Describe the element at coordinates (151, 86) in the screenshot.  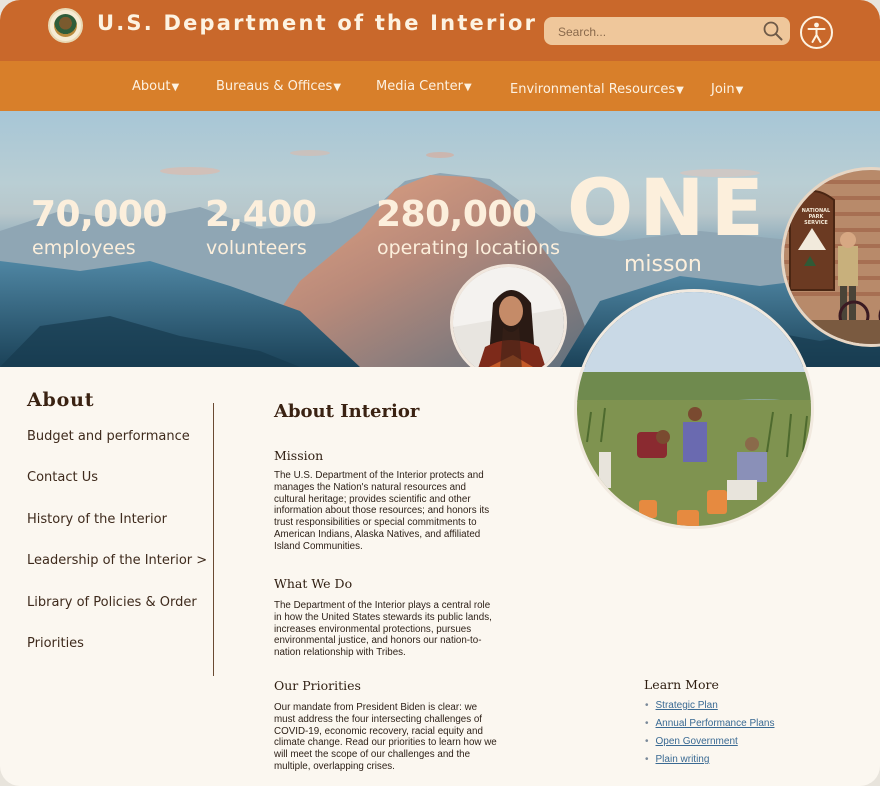
I see `nav-item-label: About` at that location.